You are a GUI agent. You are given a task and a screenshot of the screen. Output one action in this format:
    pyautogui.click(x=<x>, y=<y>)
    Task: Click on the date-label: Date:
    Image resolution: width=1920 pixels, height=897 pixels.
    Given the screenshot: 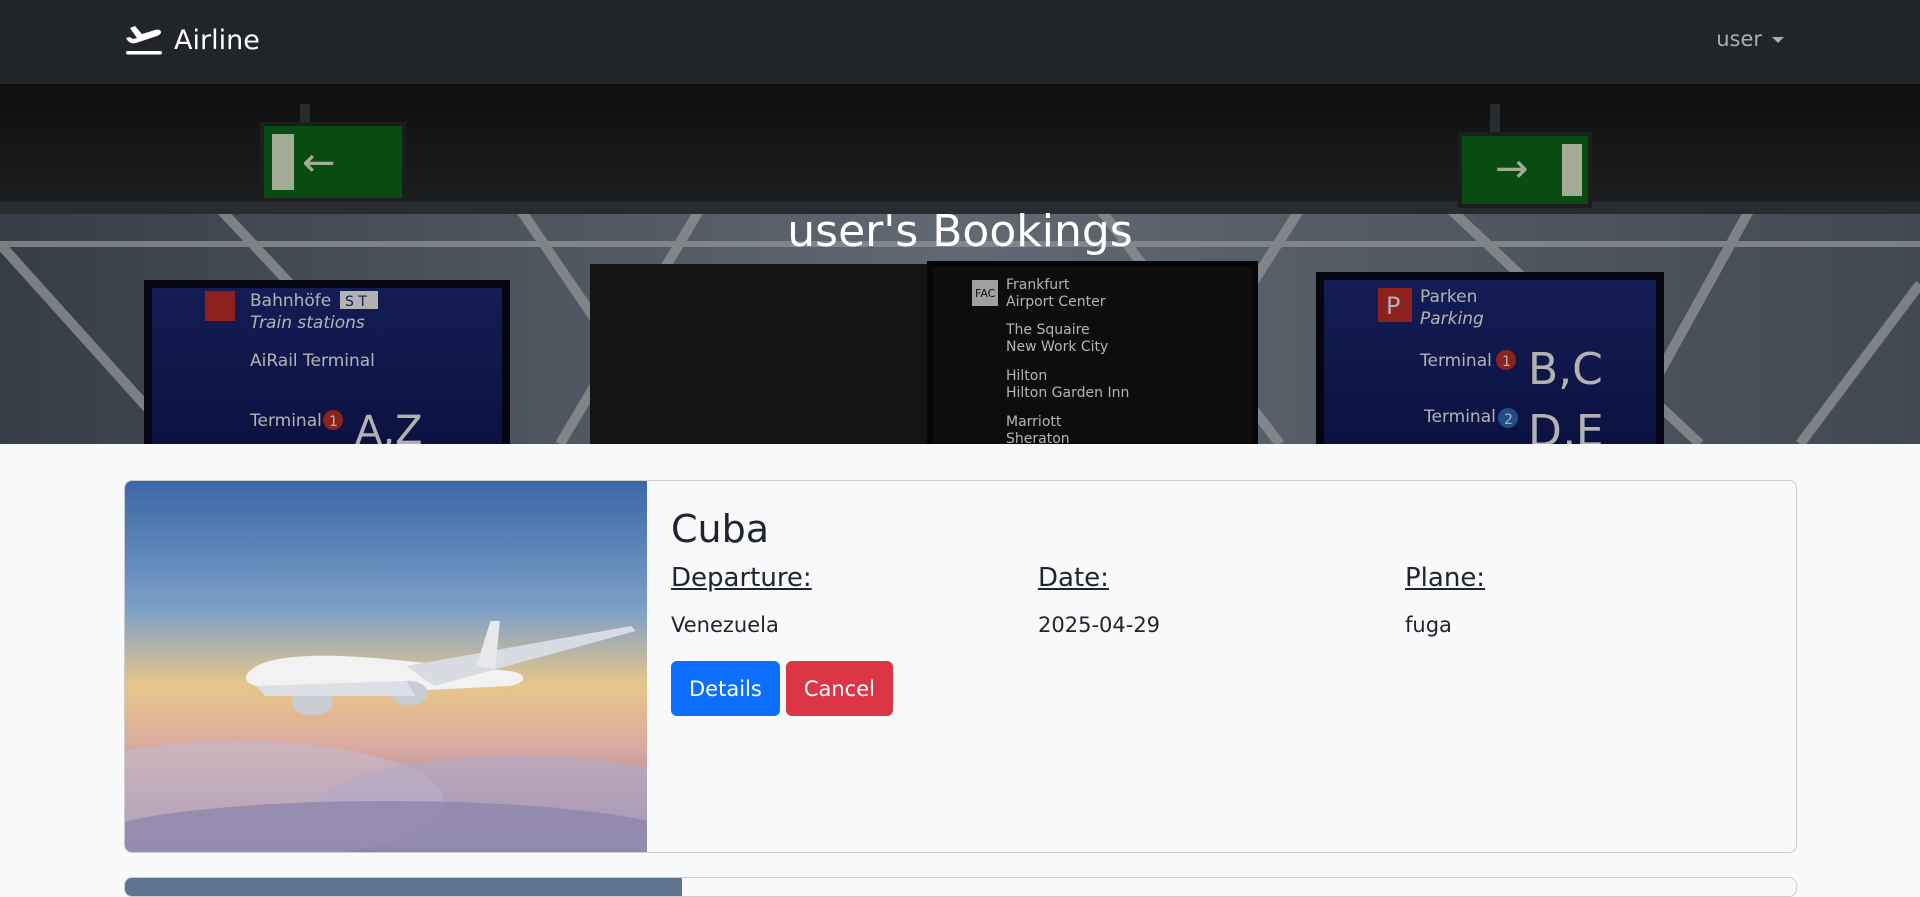 What is the action you would take?
    pyautogui.click(x=1073, y=578)
    